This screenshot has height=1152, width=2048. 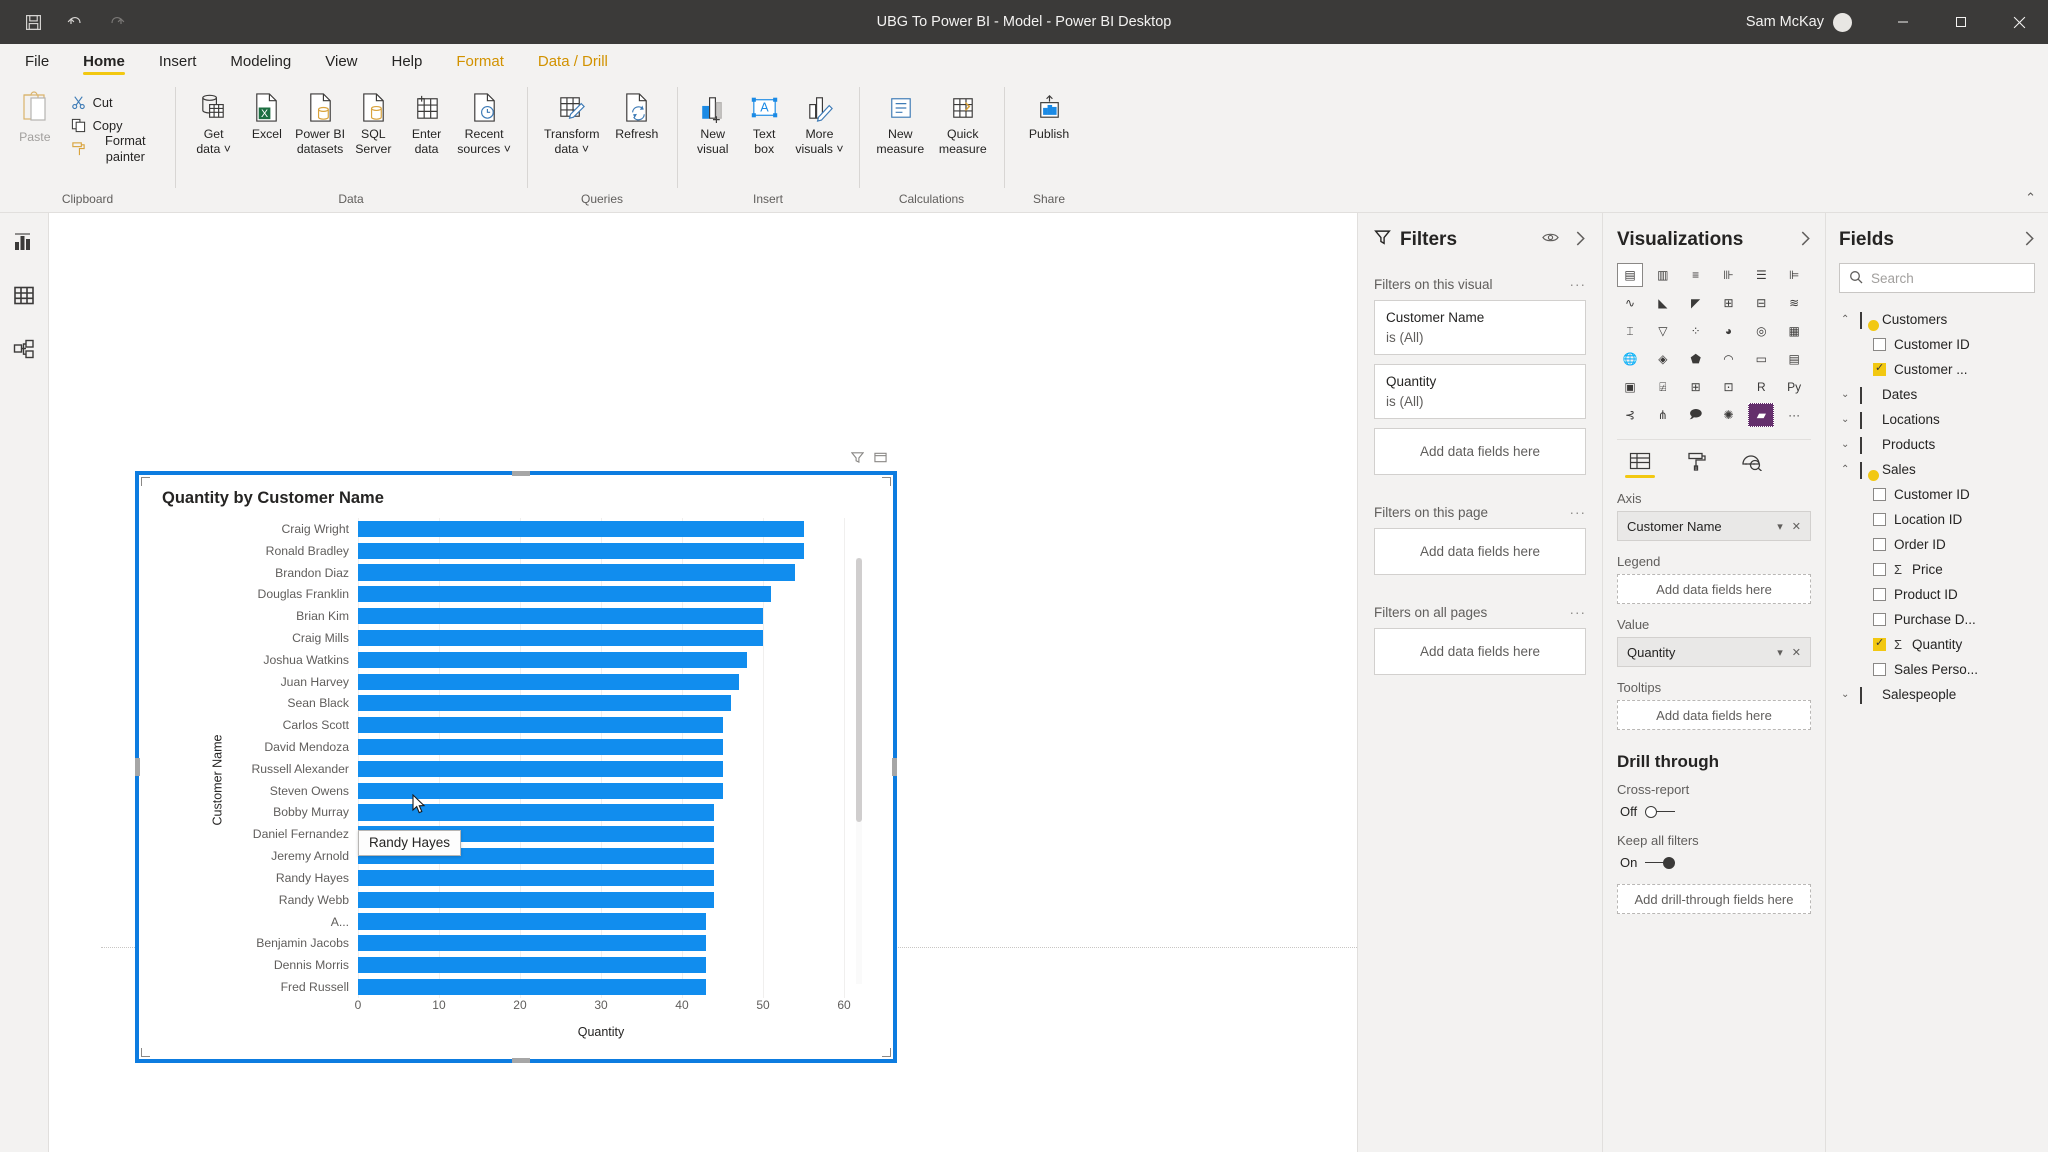 What do you see at coordinates (178, 63) in the screenshot?
I see `tab-insert: Insert` at bounding box center [178, 63].